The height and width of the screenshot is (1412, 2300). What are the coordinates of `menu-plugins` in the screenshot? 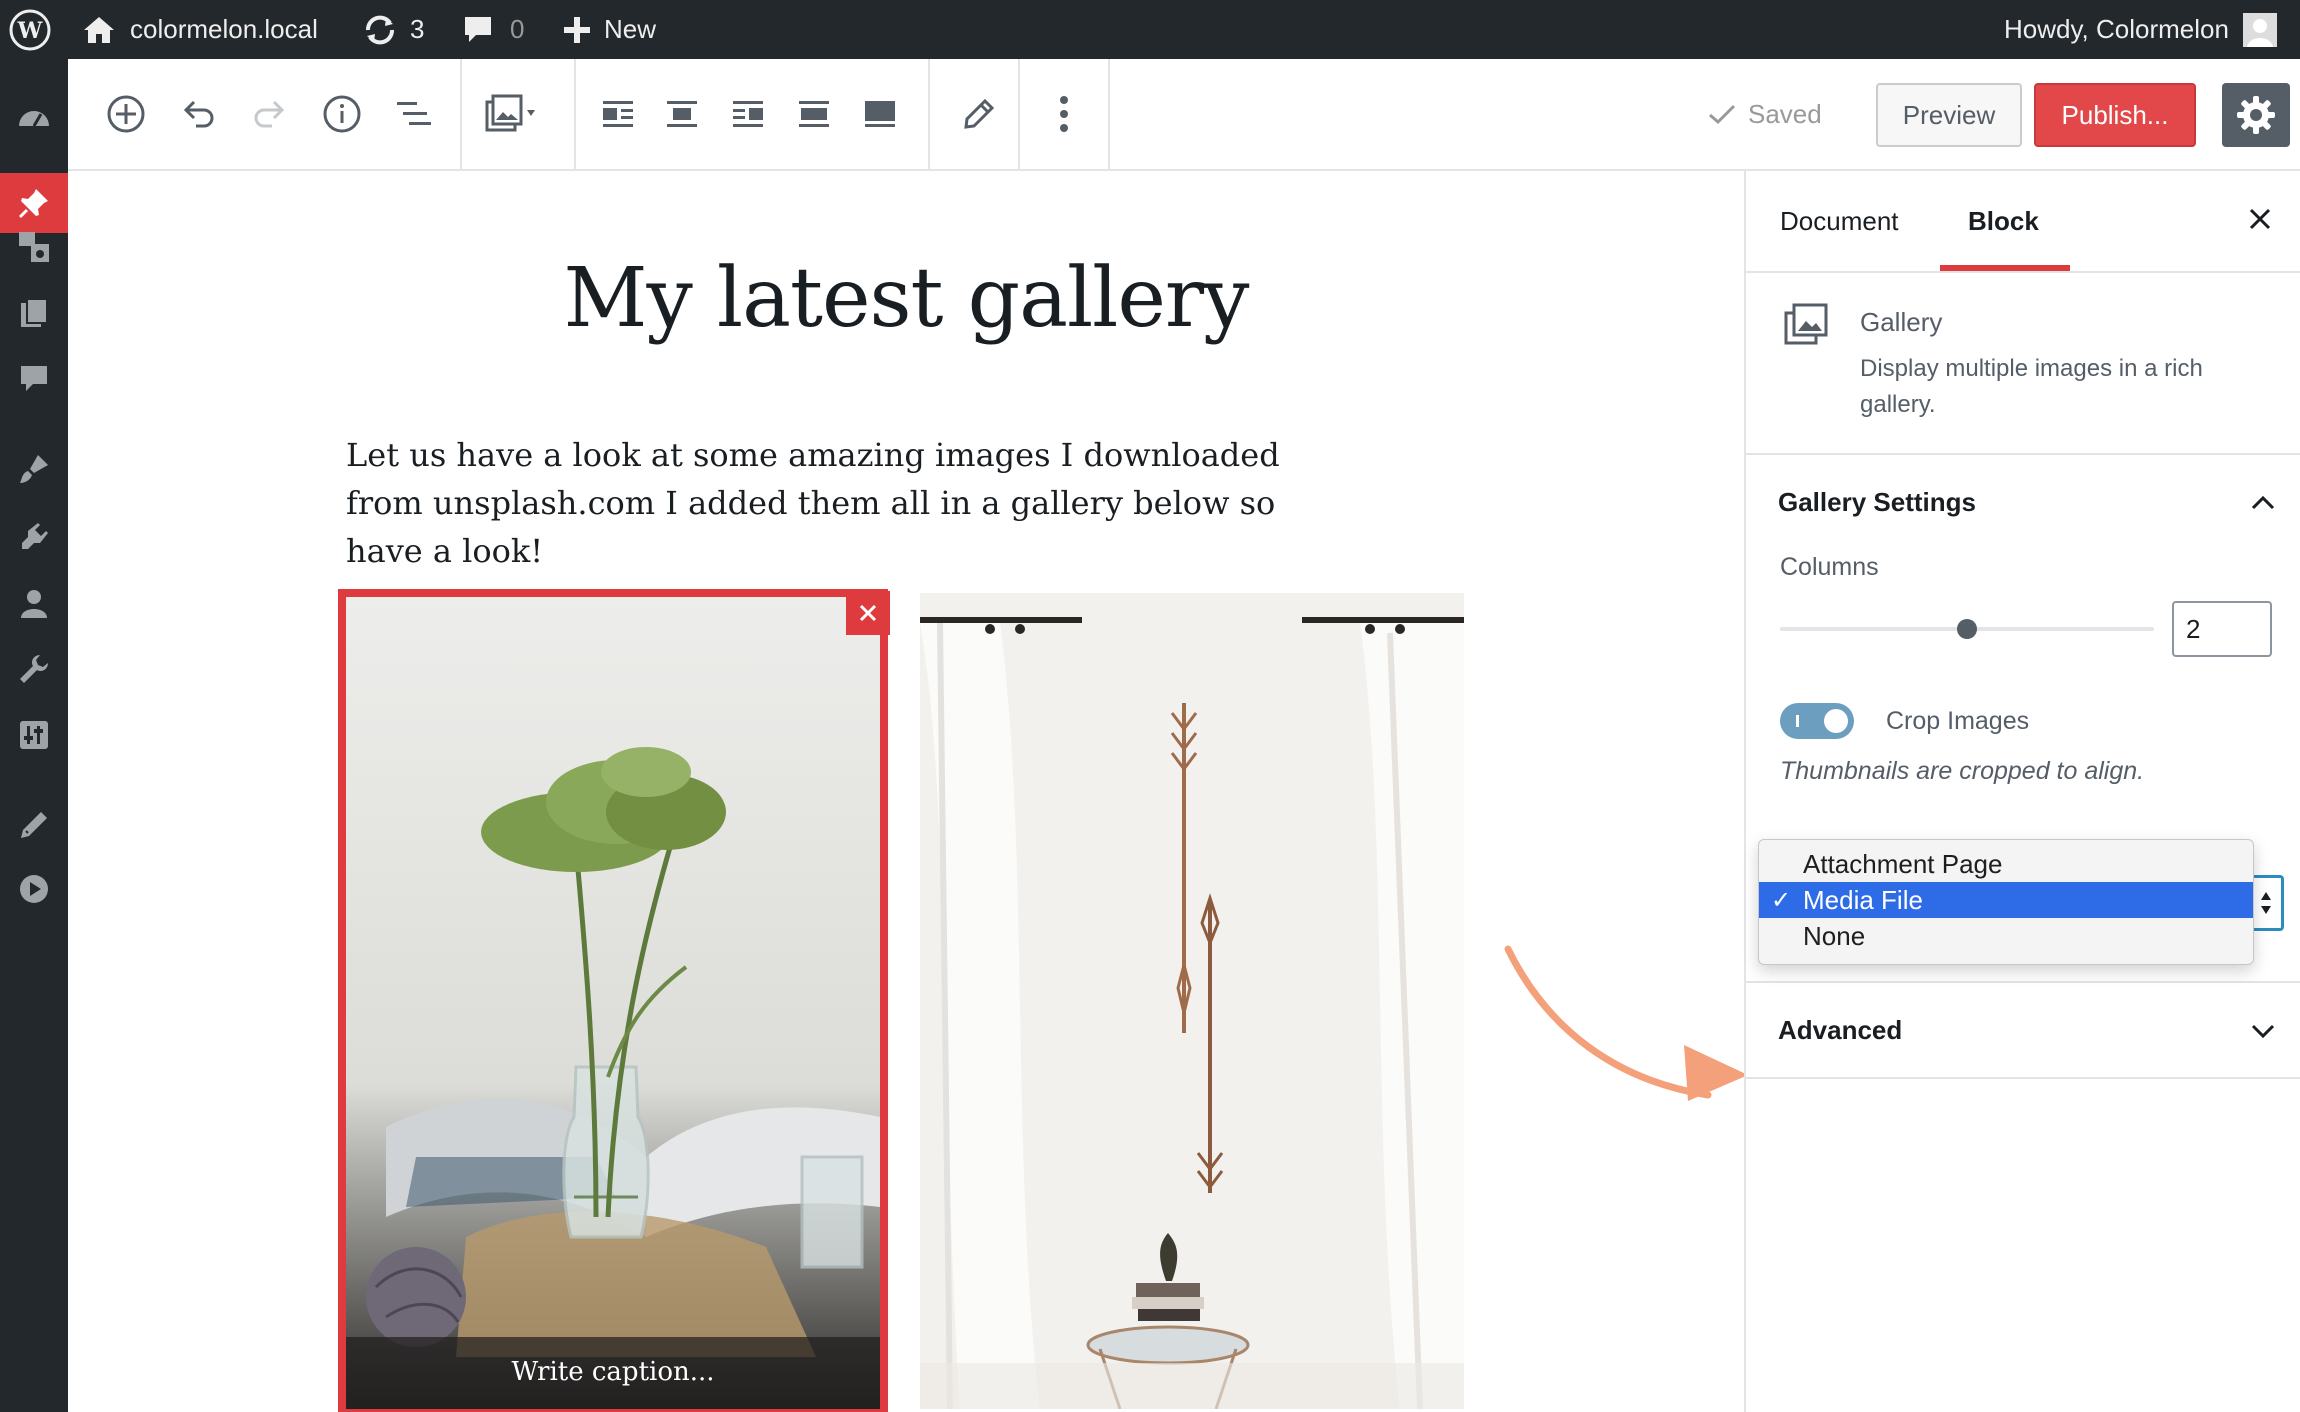 It's located at (34, 537).